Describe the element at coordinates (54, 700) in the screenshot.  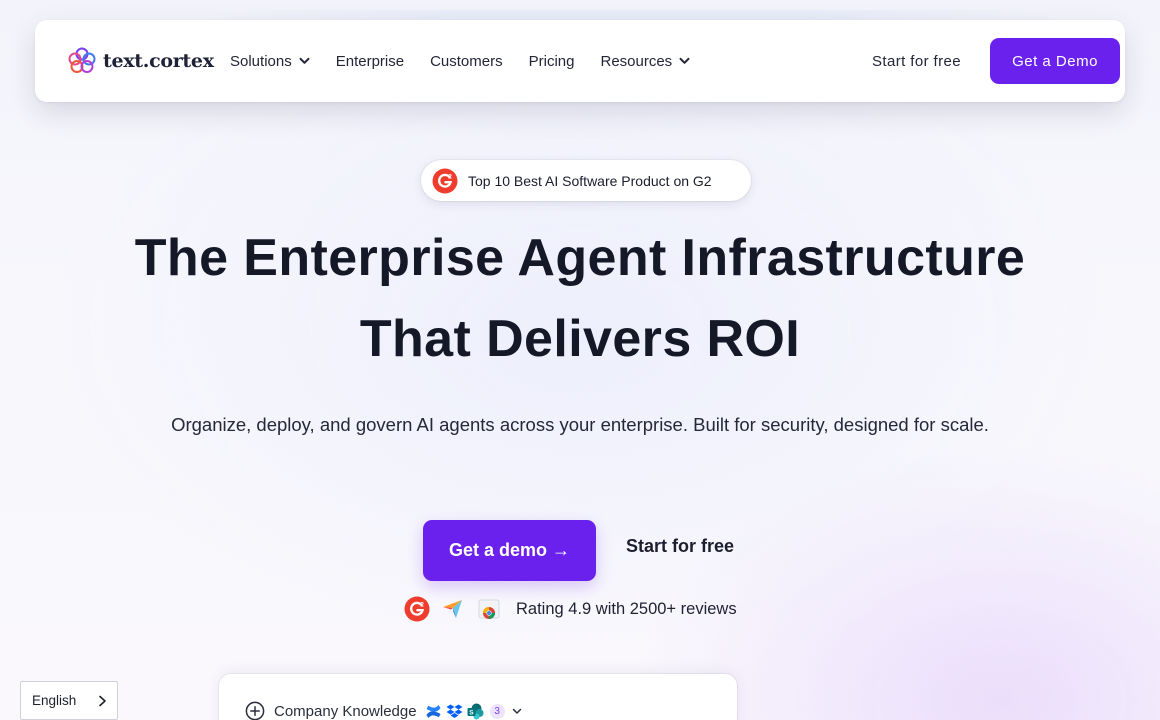
I see `language-selected: English` at that location.